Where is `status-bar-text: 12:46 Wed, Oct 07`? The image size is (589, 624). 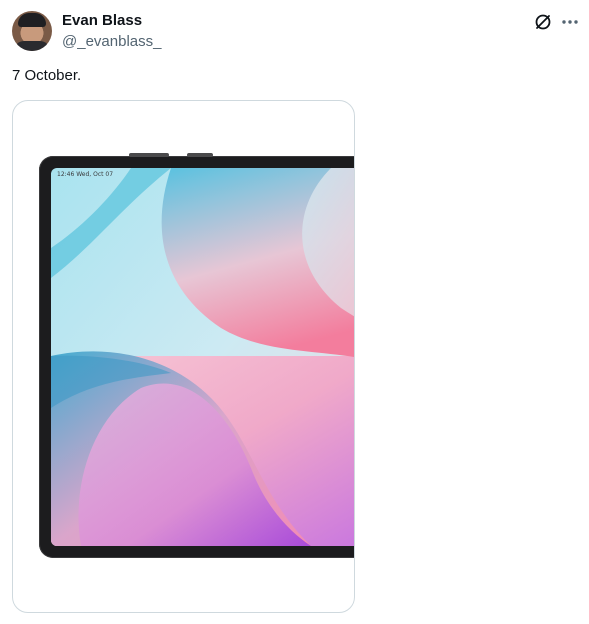
status-bar-text: 12:46 Wed, Oct 07 is located at coordinates (85, 174).